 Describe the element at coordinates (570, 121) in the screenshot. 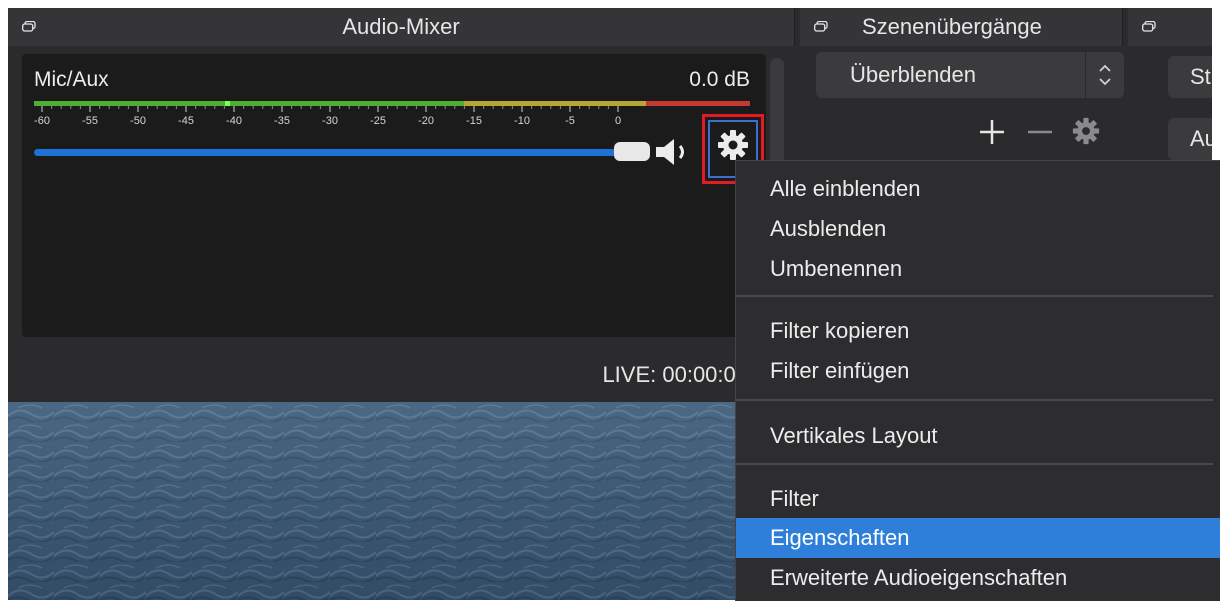

I see `meter-tick-label: -5` at that location.